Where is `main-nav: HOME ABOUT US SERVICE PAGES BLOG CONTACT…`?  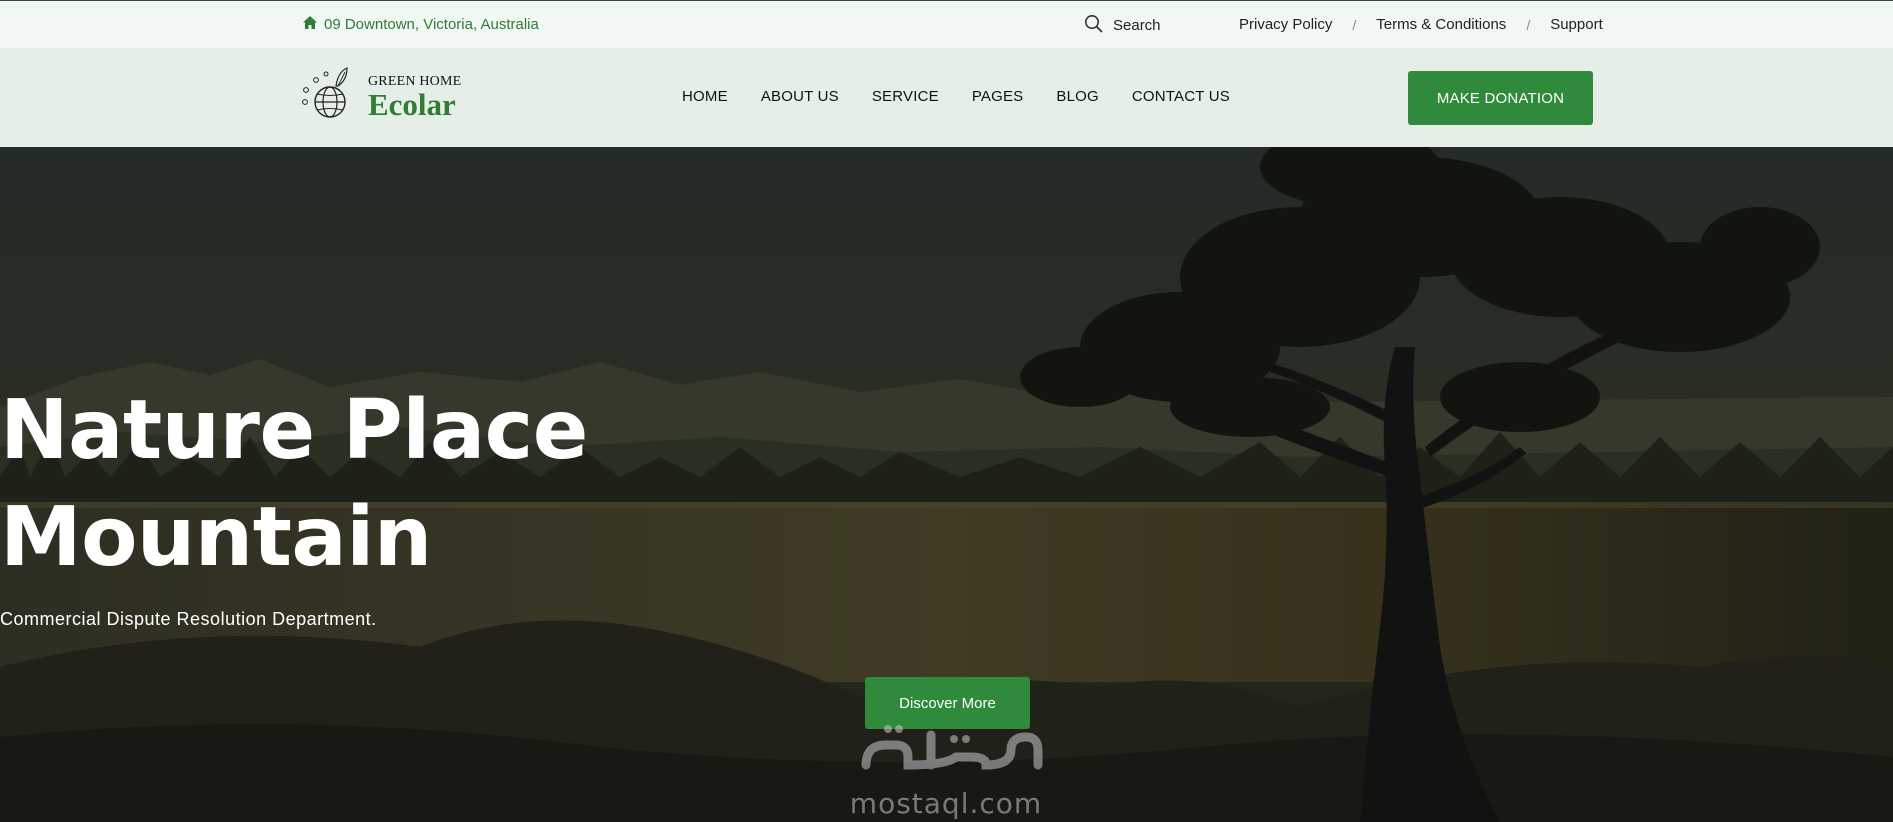
main-nav: HOME ABOUT US SERVICE PAGES BLOG CONTACT… is located at coordinates (972, 96).